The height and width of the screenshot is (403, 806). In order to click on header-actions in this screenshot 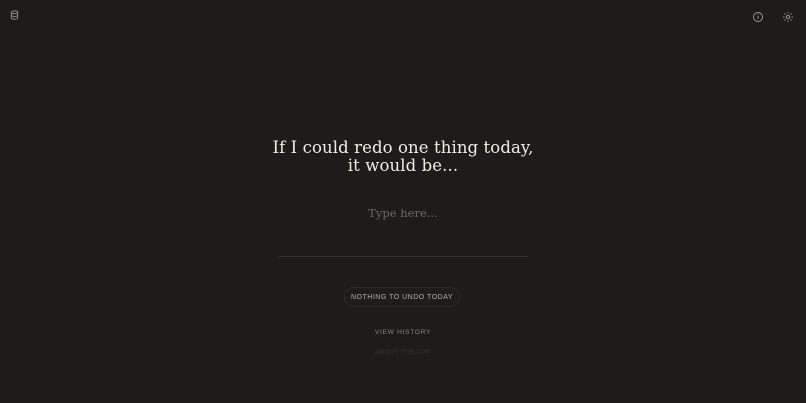, I will do `click(773, 17)`.